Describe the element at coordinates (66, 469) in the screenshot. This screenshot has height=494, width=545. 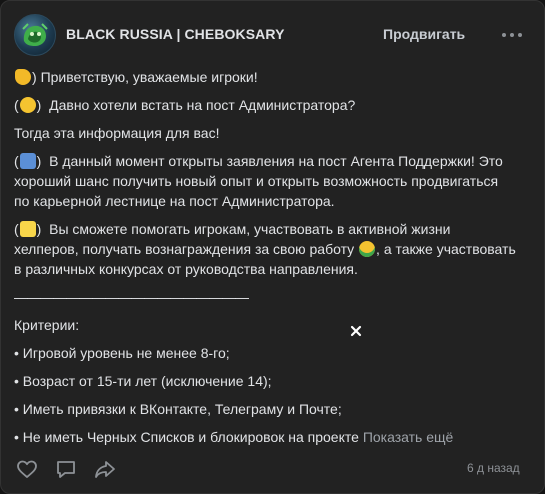
I see `comment-icon` at that location.